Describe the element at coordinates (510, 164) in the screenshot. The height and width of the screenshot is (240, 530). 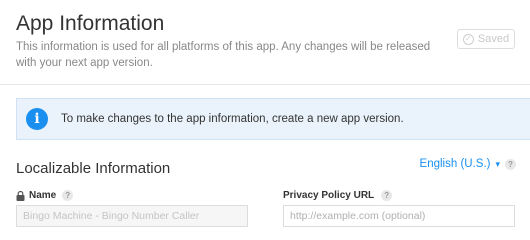
I see `language-help-icon: ?` at that location.